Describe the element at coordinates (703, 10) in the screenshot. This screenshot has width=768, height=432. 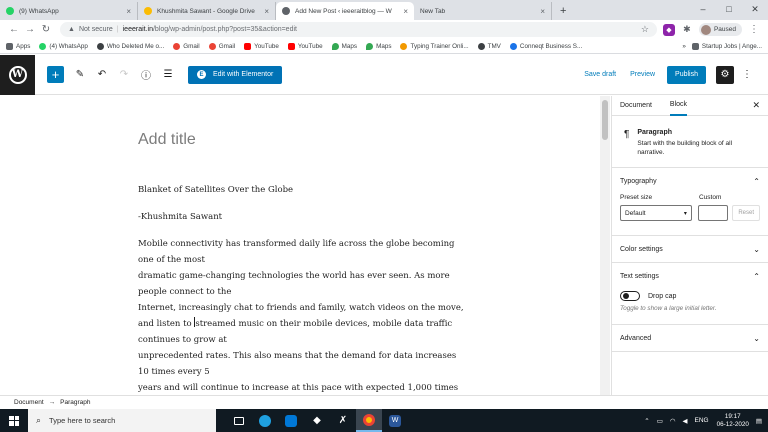
I see `minimize-icon: –` at that location.